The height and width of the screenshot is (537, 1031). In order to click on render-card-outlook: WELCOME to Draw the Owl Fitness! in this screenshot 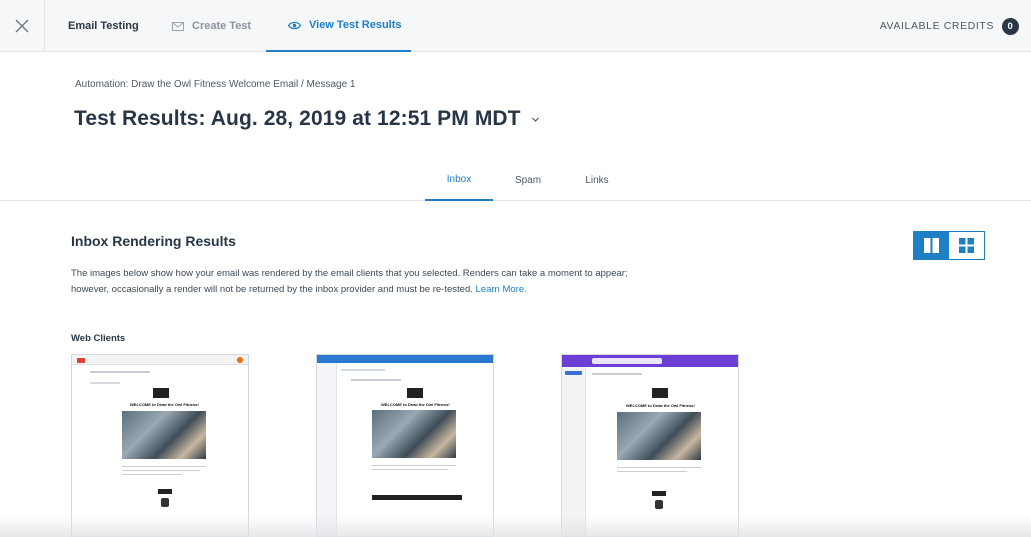, I will do `click(405, 445)`.